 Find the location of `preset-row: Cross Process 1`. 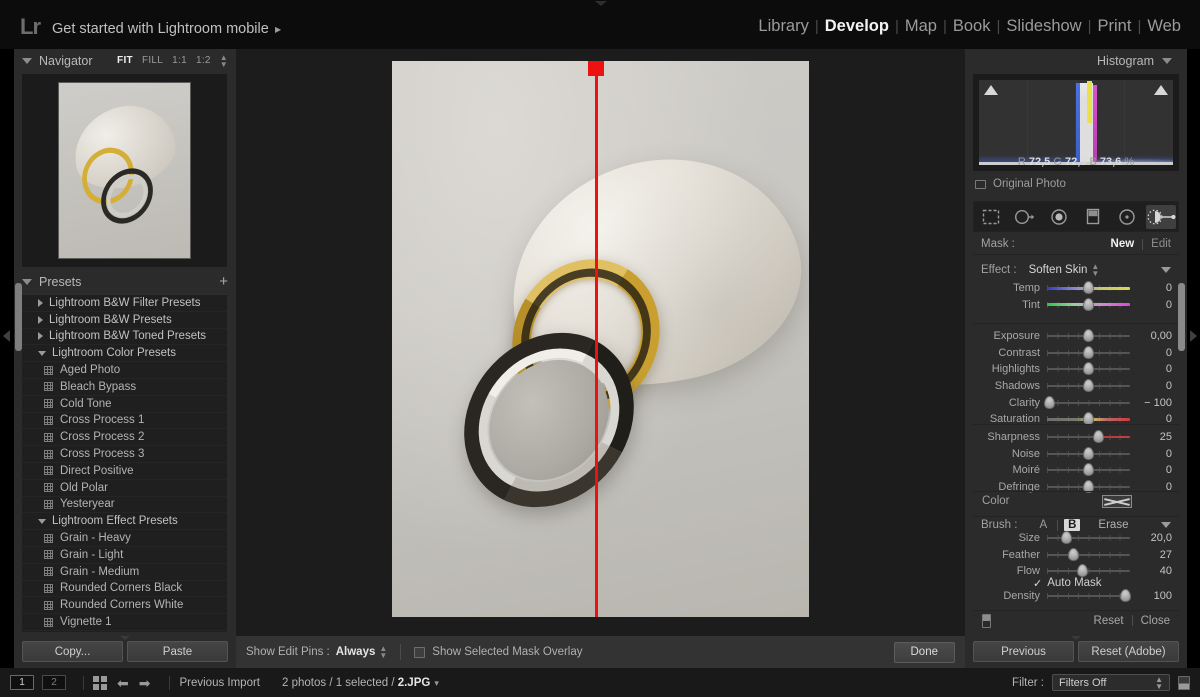

preset-row: Cross Process 1 is located at coordinates (124, 421).